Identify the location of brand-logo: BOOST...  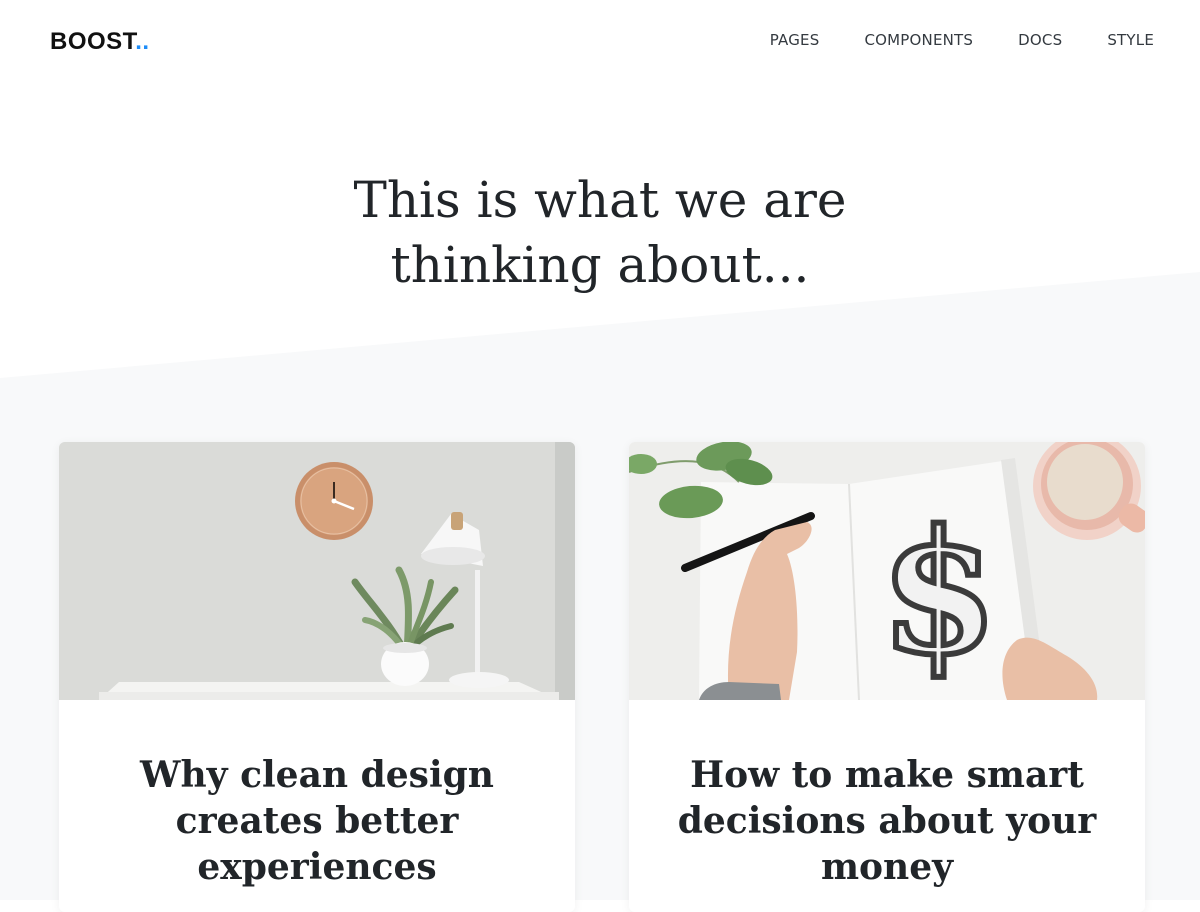
(100, 42).